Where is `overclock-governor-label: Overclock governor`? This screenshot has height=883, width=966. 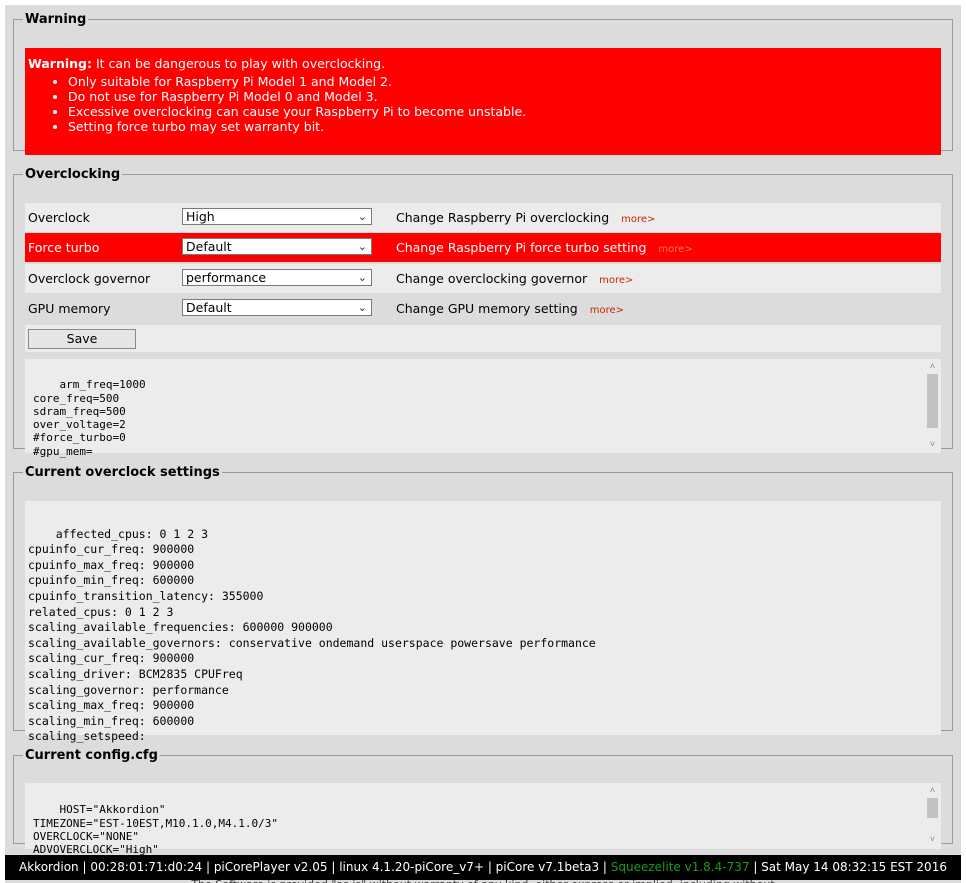 overclock-governor-label: Overclock governor is located at coordinates (89, 278).